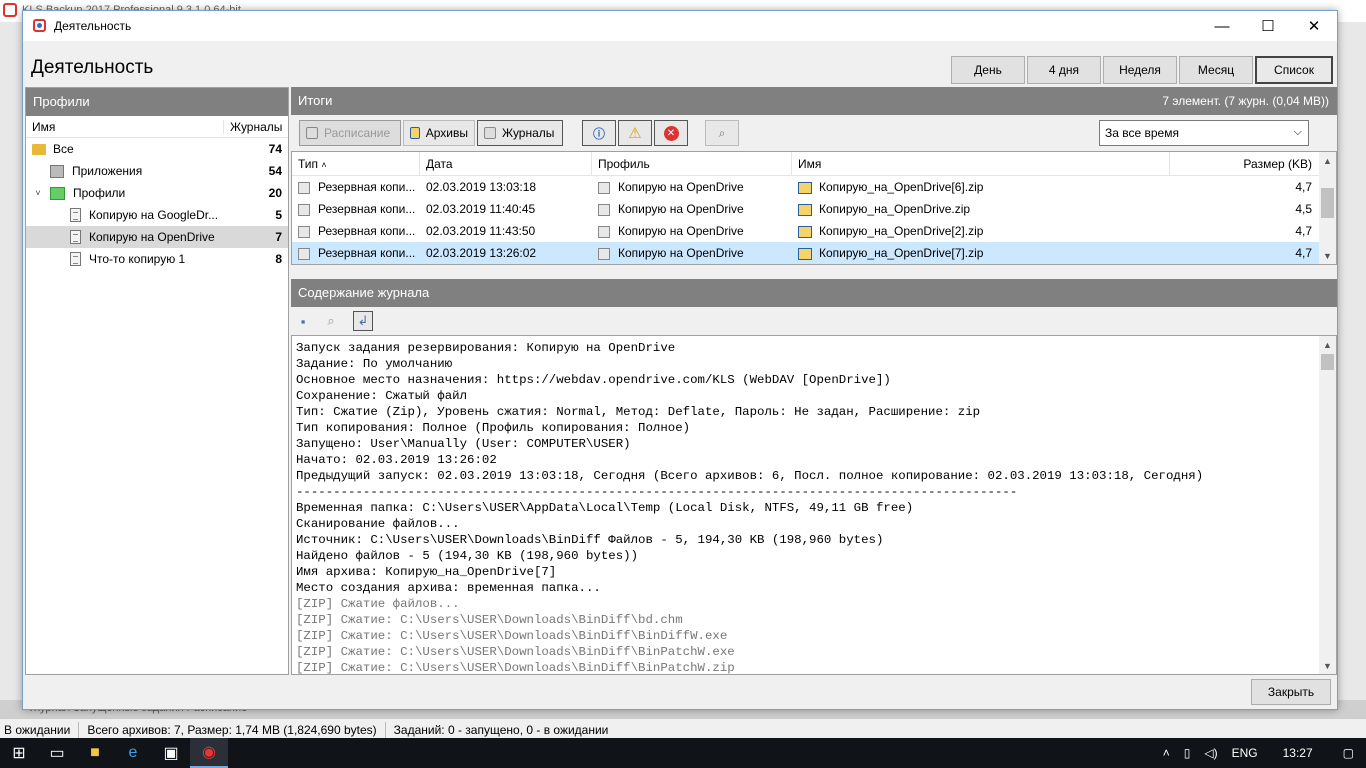  I want to click on schedule-button: Расписание, so click(350, 133).